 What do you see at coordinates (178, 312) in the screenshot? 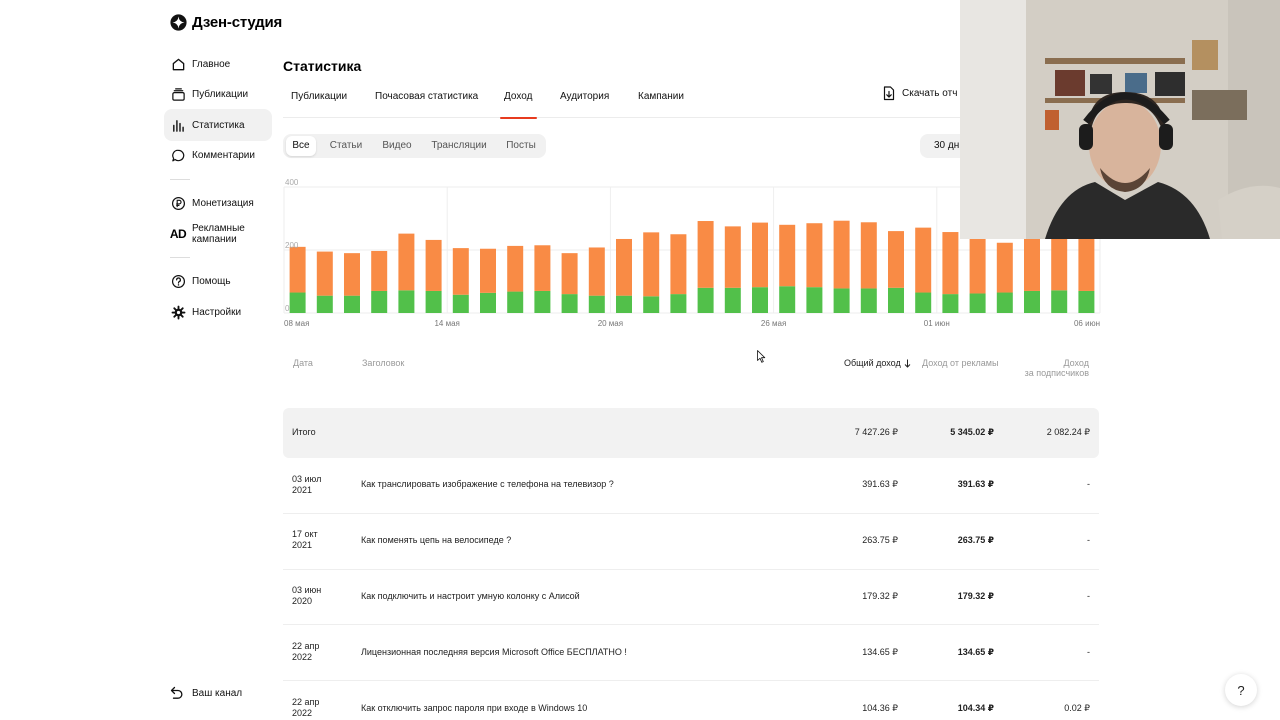
I see `gear-icon` at bounding box center [178, 312].